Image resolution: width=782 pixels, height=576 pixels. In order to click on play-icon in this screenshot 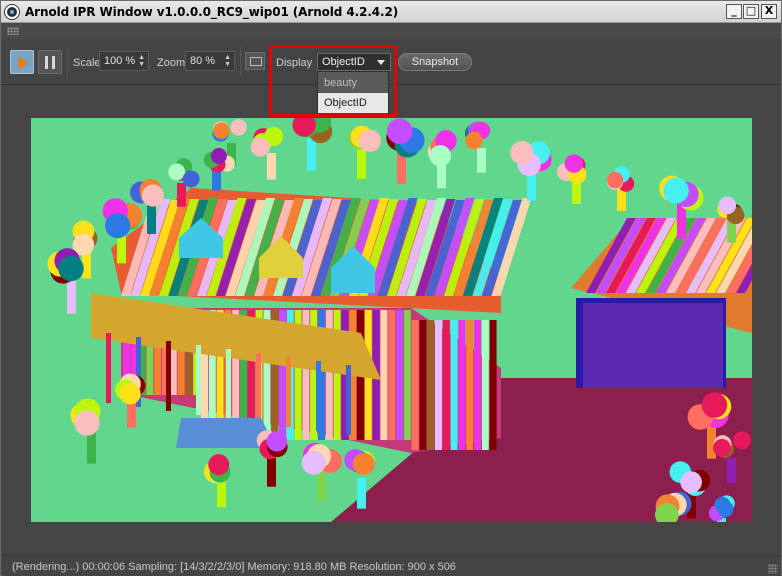, I will do `click(23, 63)`.